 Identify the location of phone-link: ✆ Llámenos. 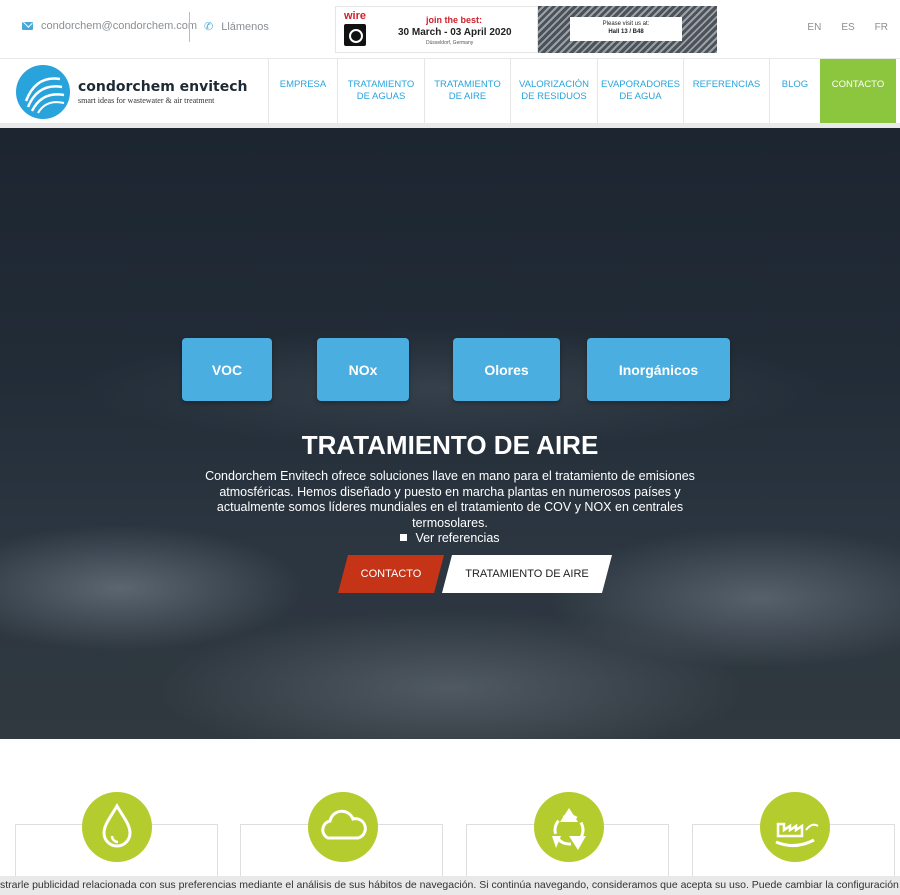
(236, 27).